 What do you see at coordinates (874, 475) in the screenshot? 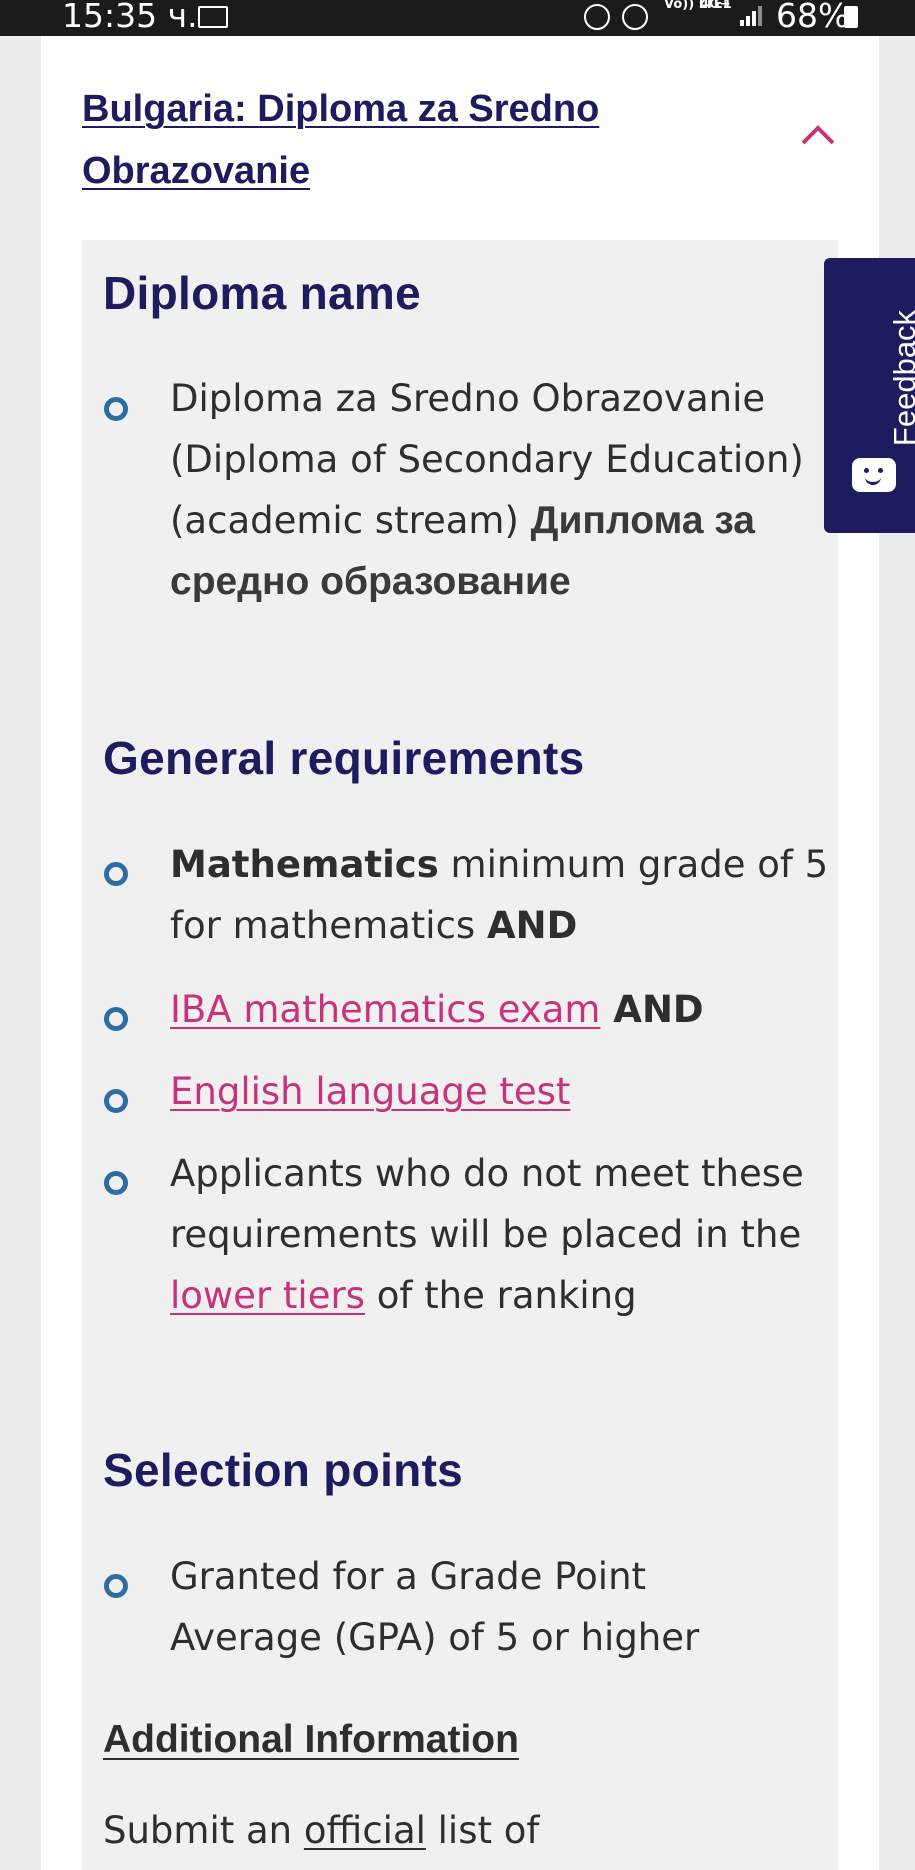
I see `smiley-chat-icon` at bounding box center [874, 475].